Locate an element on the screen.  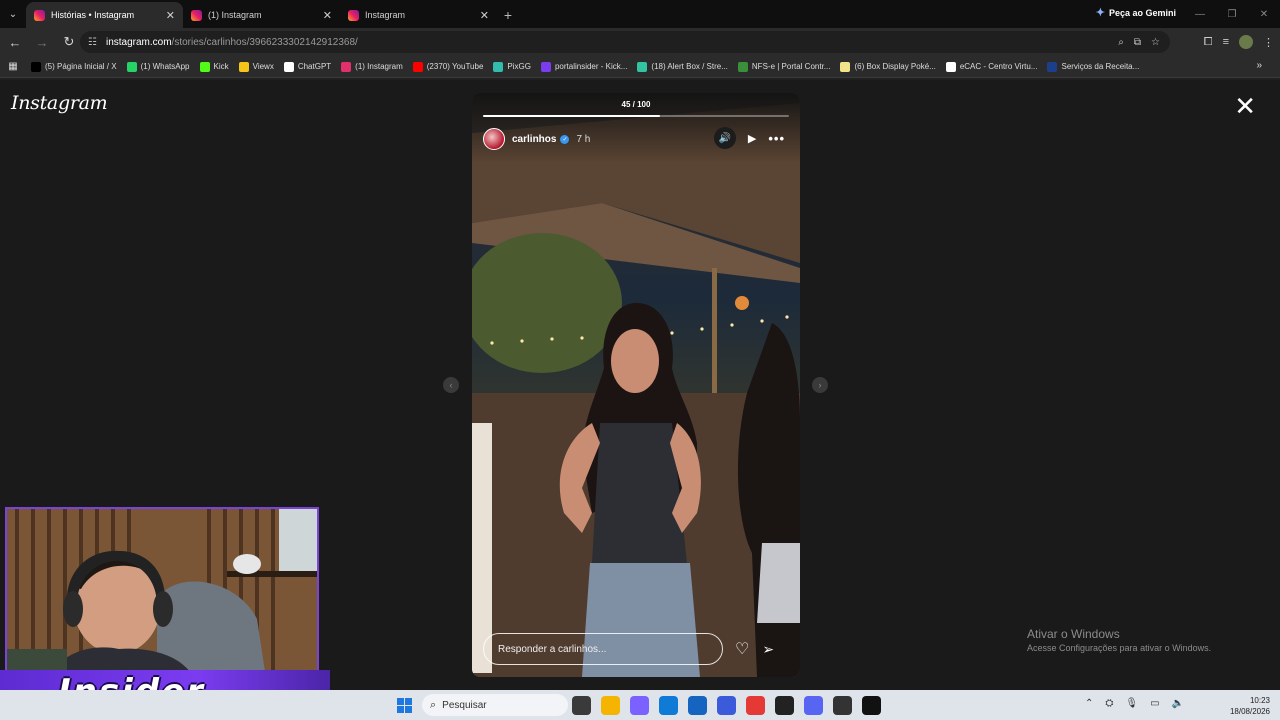
back-arrow-icon: ← is located at coordinates (15, 42).